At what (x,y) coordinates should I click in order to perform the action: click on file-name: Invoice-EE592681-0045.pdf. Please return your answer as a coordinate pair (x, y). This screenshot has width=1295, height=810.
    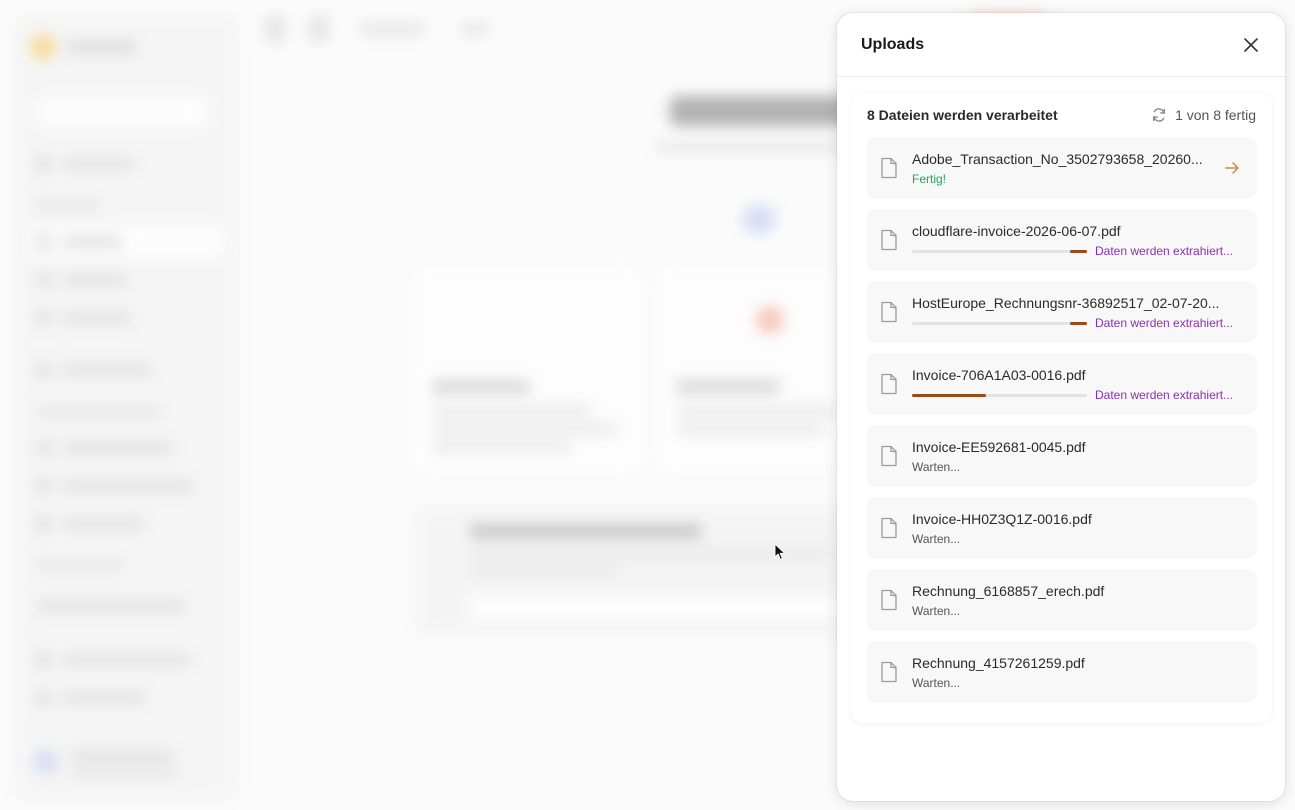
    Looking at the image, I should click on (999, 447).